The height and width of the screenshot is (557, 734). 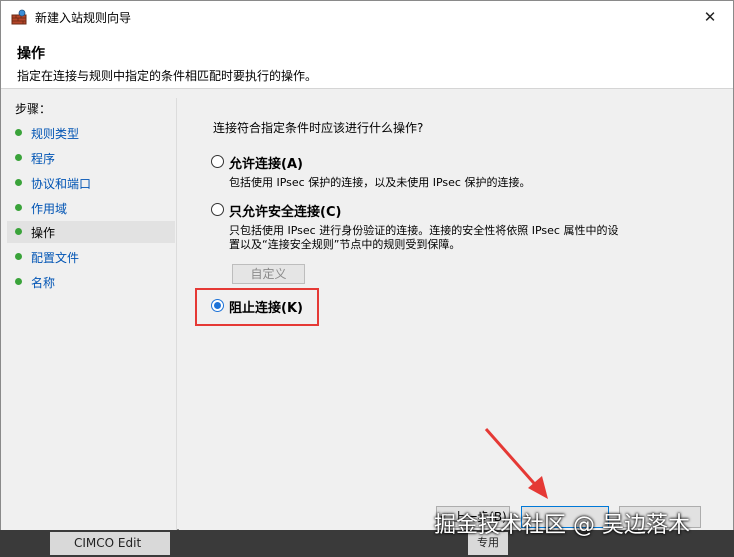 I want to click on option-label: 只允许安全连接(C), so click(x=285, y=212).